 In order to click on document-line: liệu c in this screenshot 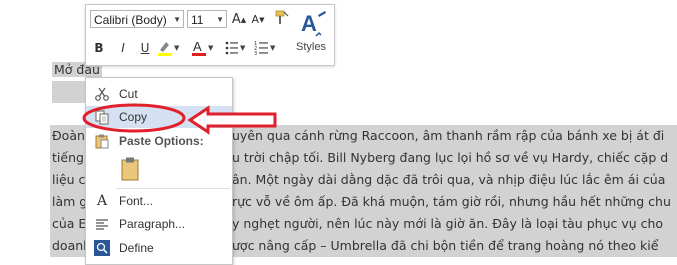, I will do `click(68, 180)`.